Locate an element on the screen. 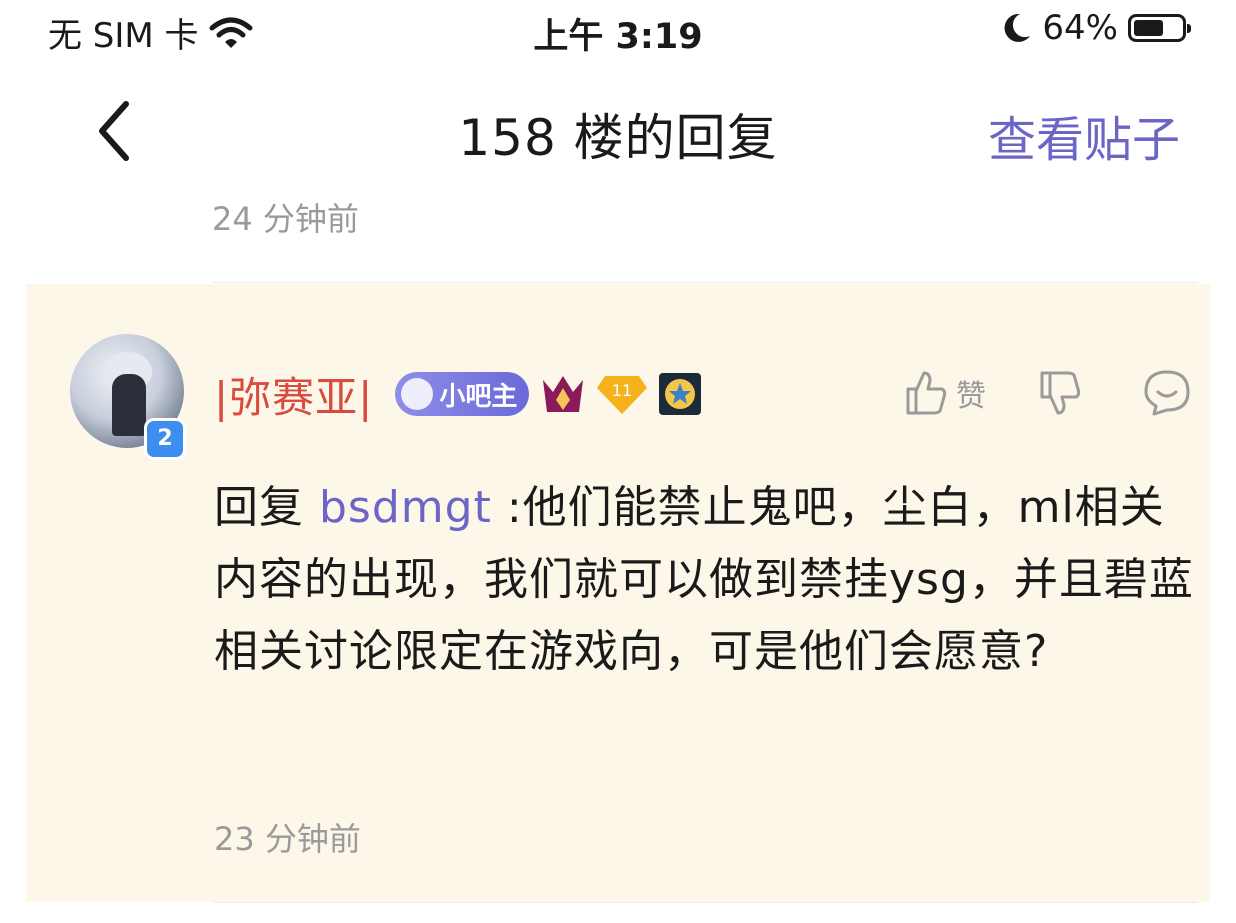 This screenshot has width=1236, height=923. reply-actions: 赞 is located at coordinates (1047, 393).